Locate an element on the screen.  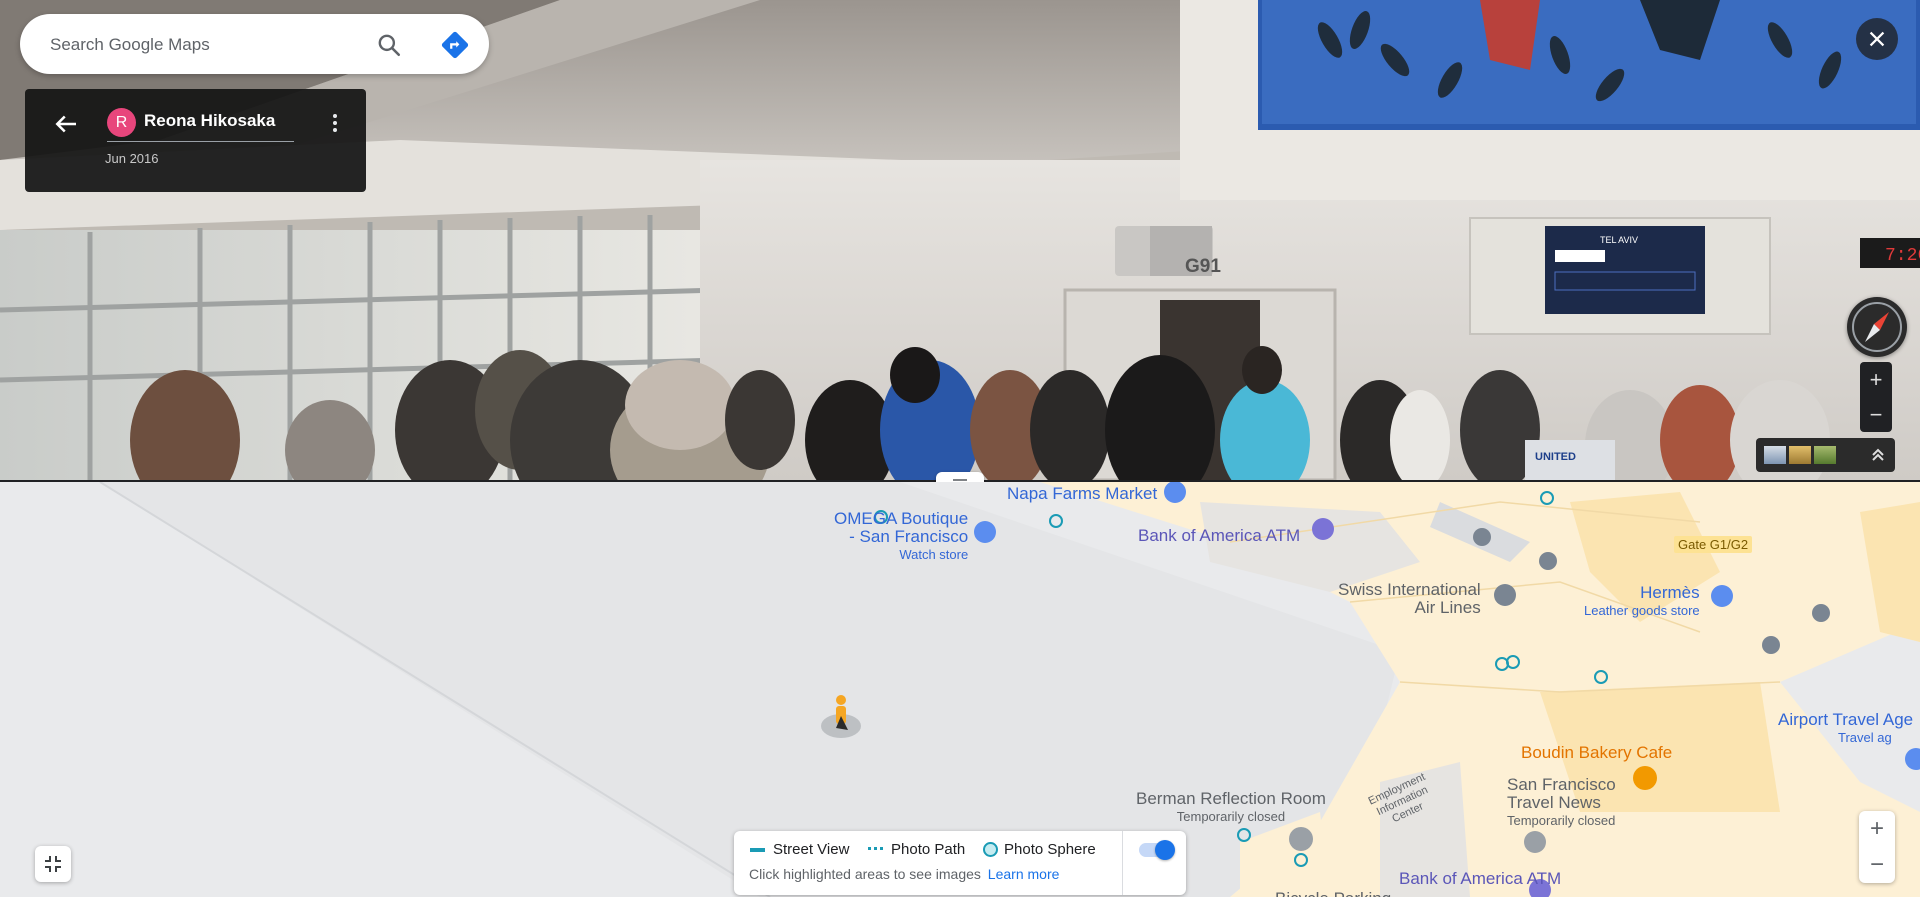
restaurant-pin-icon is located at coordinates (1645, 778).